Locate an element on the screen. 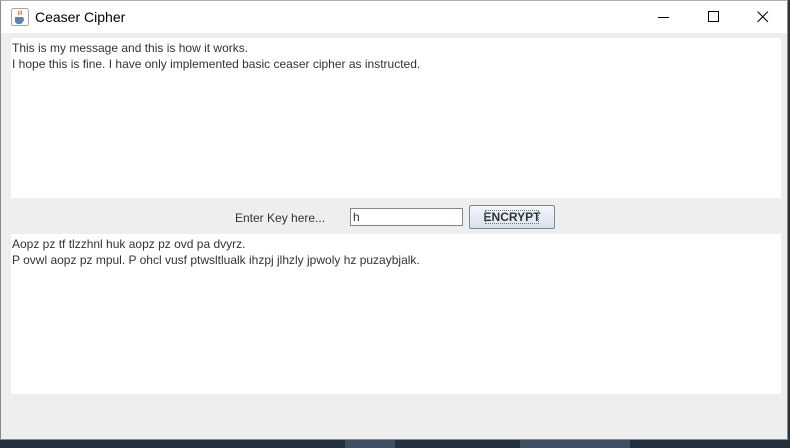 This screenshot has height=448, width=790. maximize-button is located at coordinates (714, 17).